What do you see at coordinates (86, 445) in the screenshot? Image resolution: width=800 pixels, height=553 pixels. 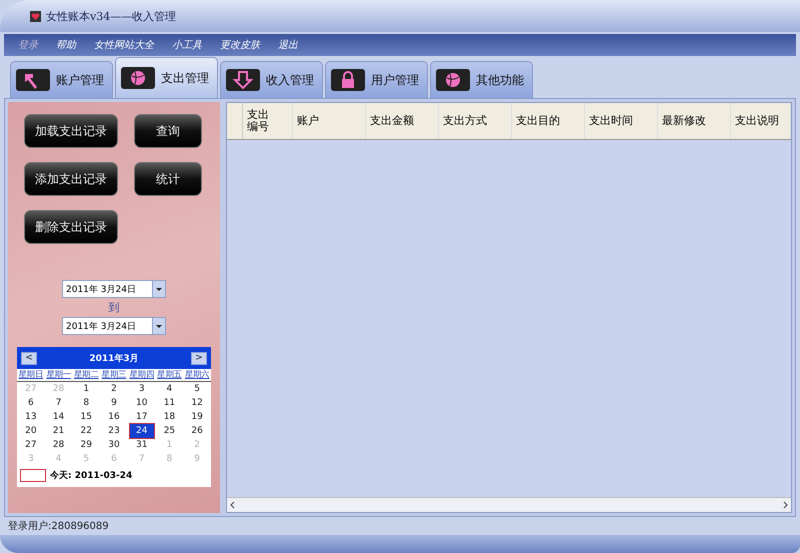 I see `calendar-day: 29` at bounding box center [86, 445].